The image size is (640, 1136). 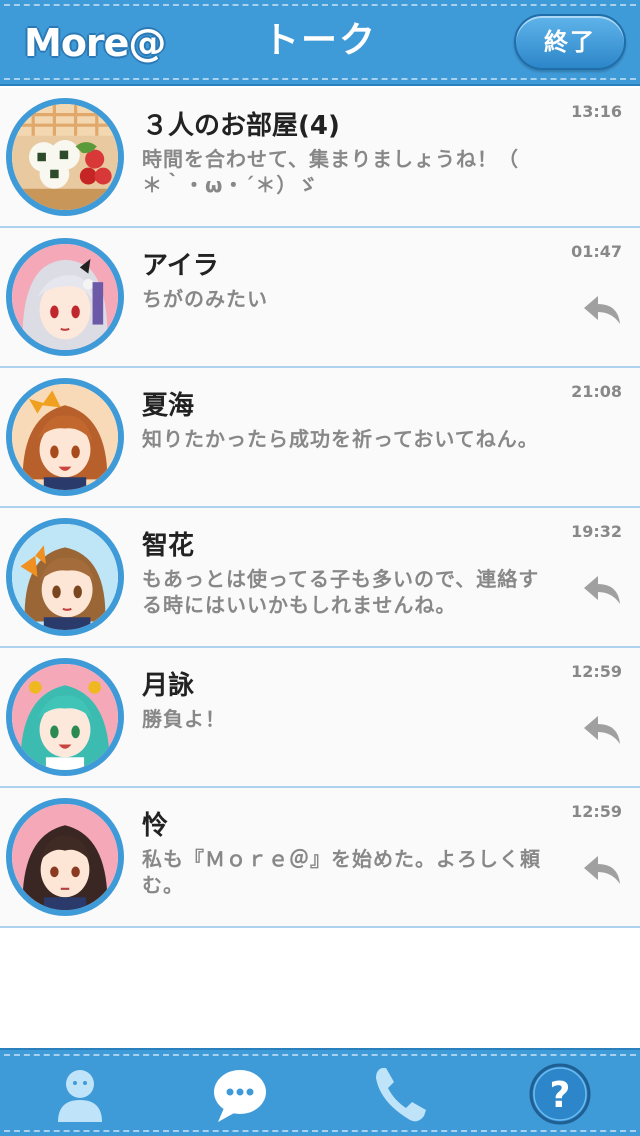 What do you see at coordinates (180, 266) in the screenshot?
I see `thread-name: アイラ` at bounding box center [180, 266].